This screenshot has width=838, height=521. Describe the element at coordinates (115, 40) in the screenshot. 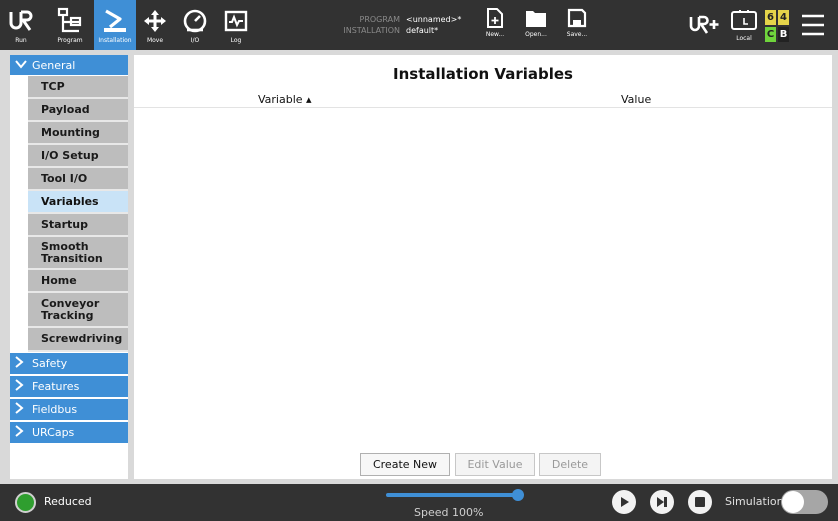

I see `installation-label: Installation` at that location.